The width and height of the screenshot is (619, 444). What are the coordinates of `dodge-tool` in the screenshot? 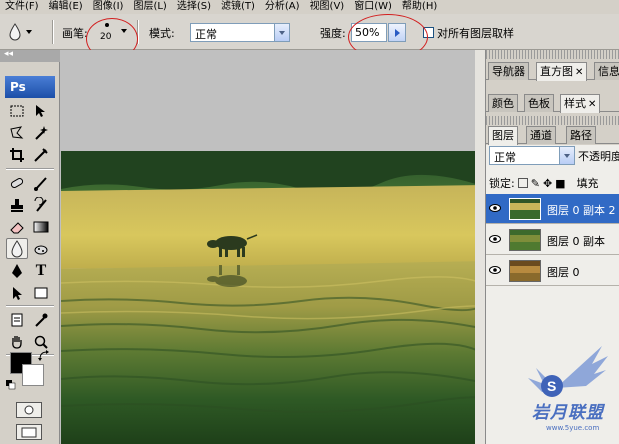 It's located at (41, 248).